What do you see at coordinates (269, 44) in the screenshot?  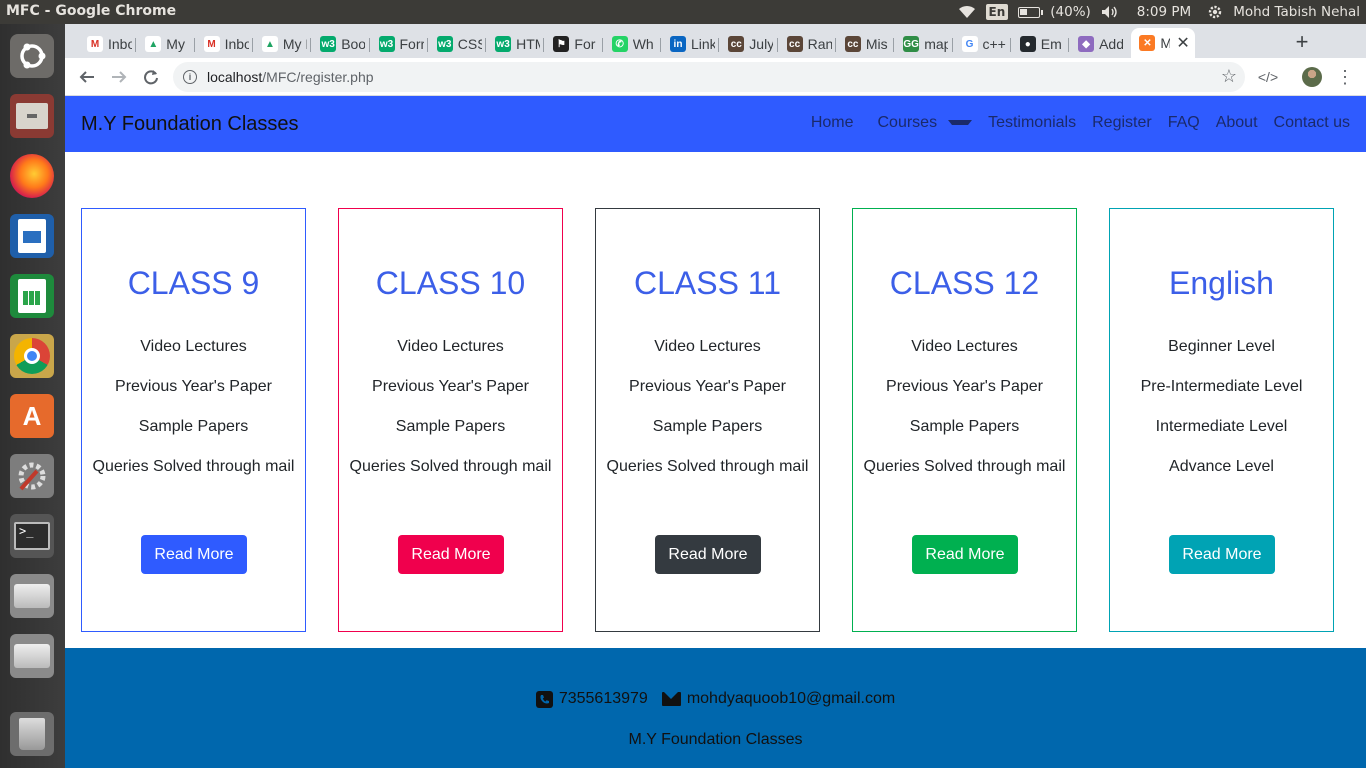 I see `drive-icon: ▲` at bounding box center [269, 44].